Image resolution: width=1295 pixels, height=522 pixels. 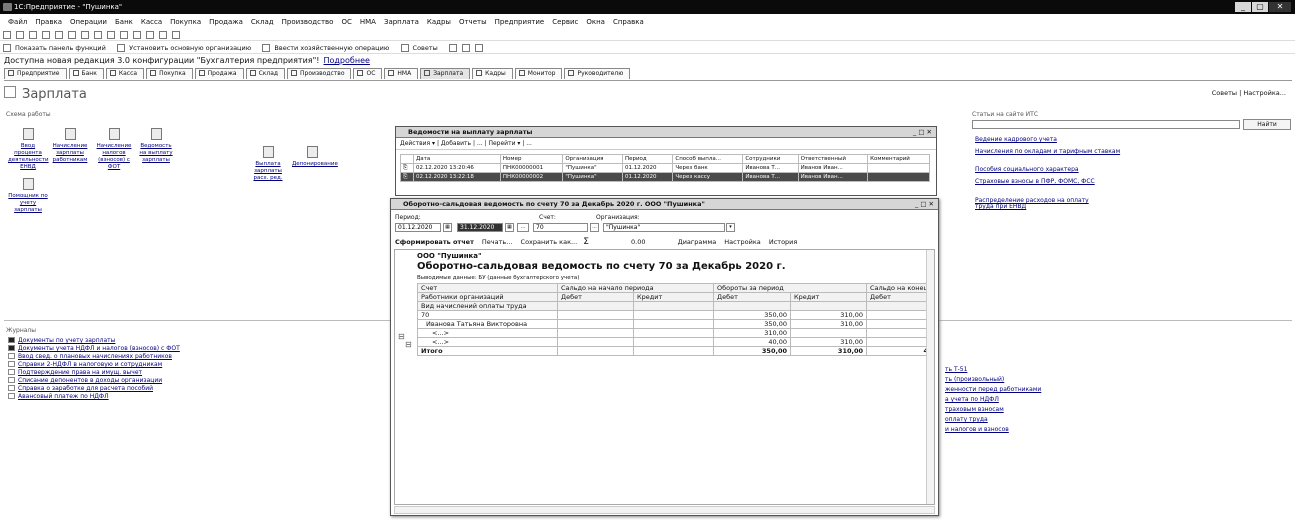 What do you see at coordinates (1280, 7) in the screenshot?
I see `close-button: ✕` at bounding box center [1280, 7].